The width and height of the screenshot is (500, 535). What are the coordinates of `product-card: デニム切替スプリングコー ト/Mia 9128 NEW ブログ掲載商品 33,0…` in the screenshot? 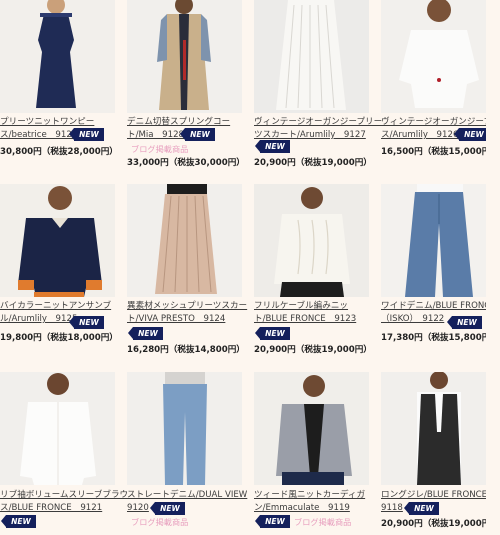 It's located at (186, 85).